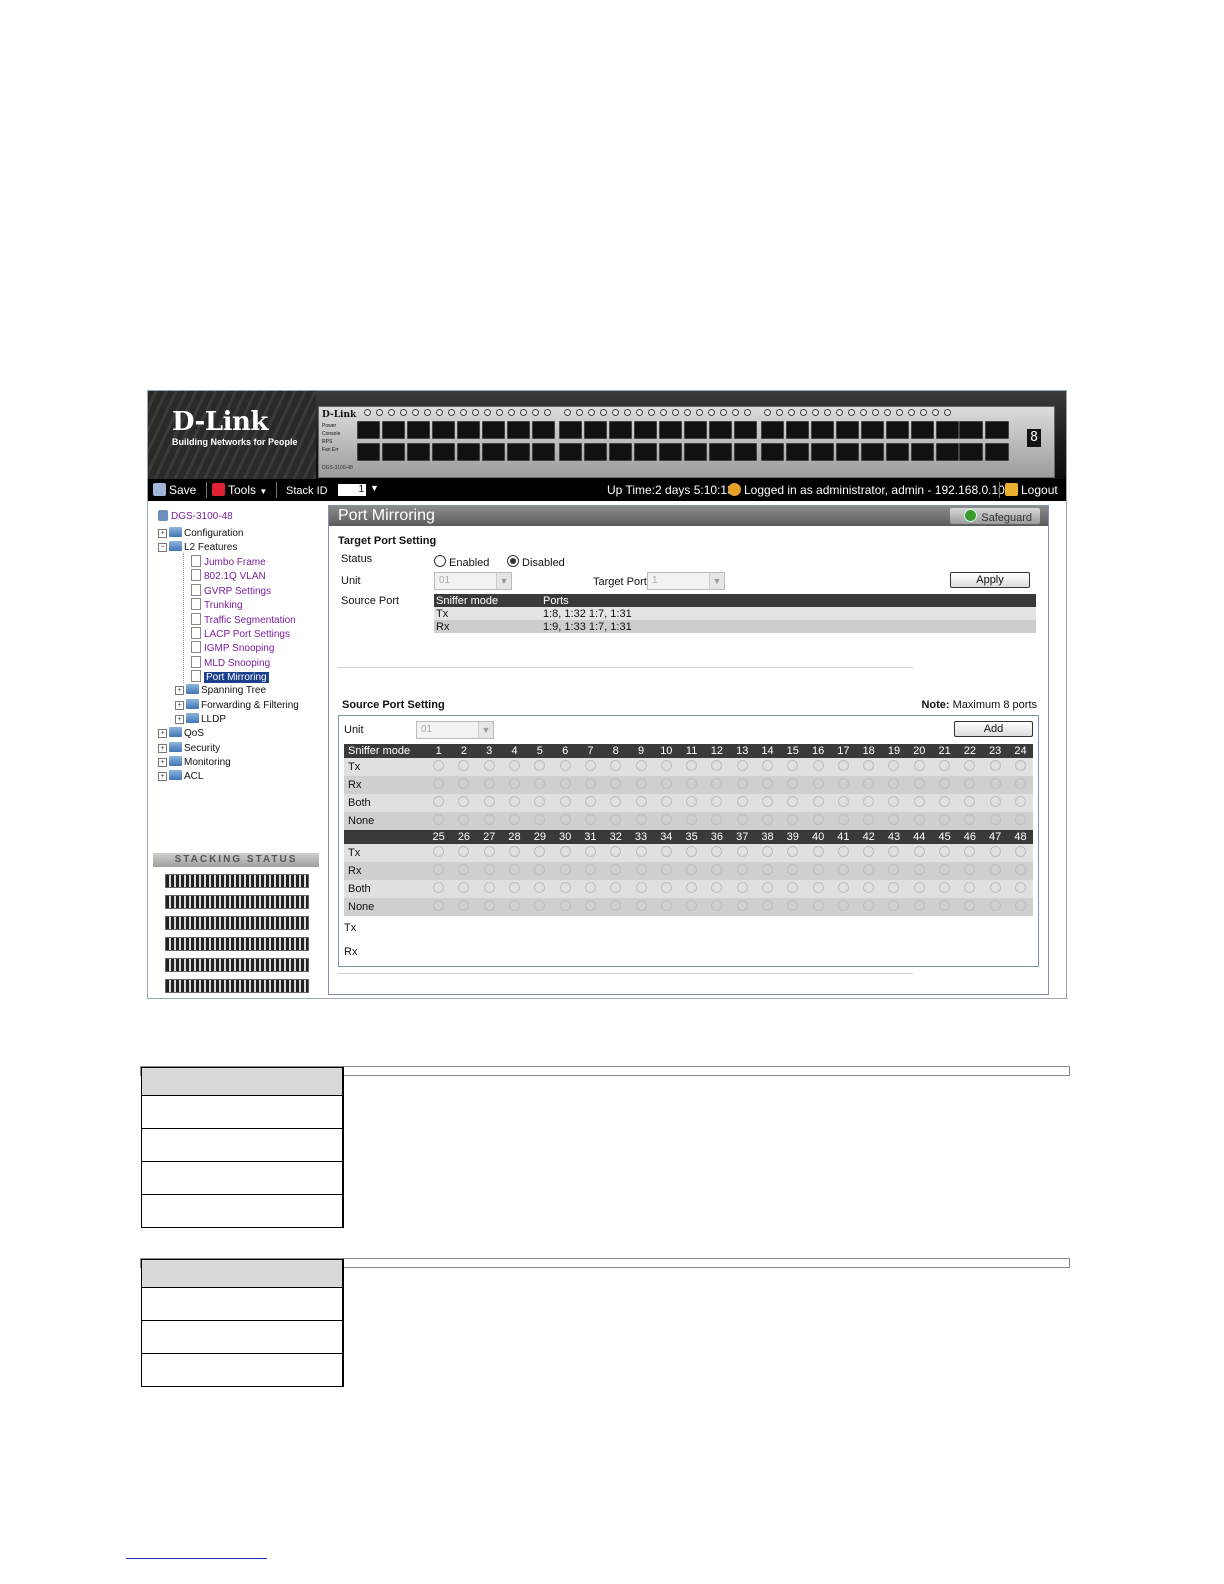  I want to click on tree-acl: + ACL, so click(180, 776).